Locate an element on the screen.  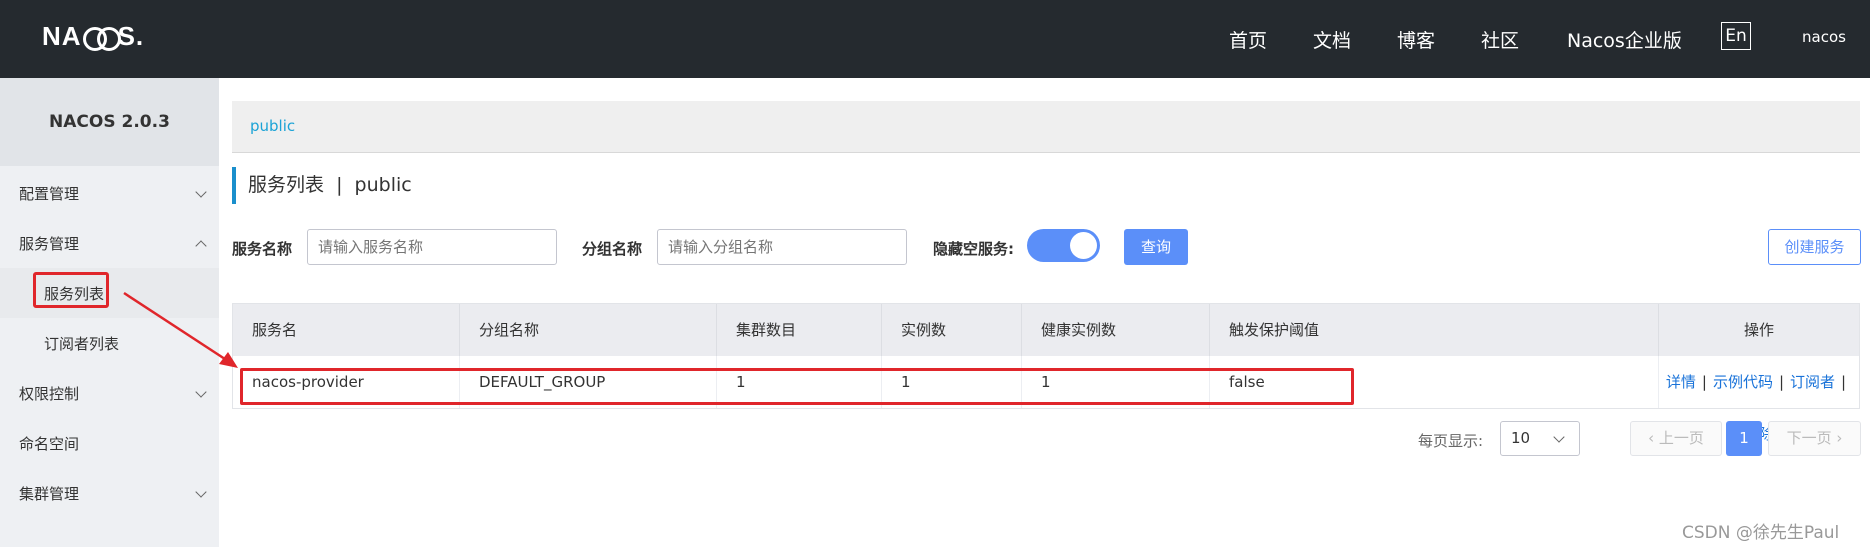
namespace-breadcrumb: public is located at coordinates (1046, 127).